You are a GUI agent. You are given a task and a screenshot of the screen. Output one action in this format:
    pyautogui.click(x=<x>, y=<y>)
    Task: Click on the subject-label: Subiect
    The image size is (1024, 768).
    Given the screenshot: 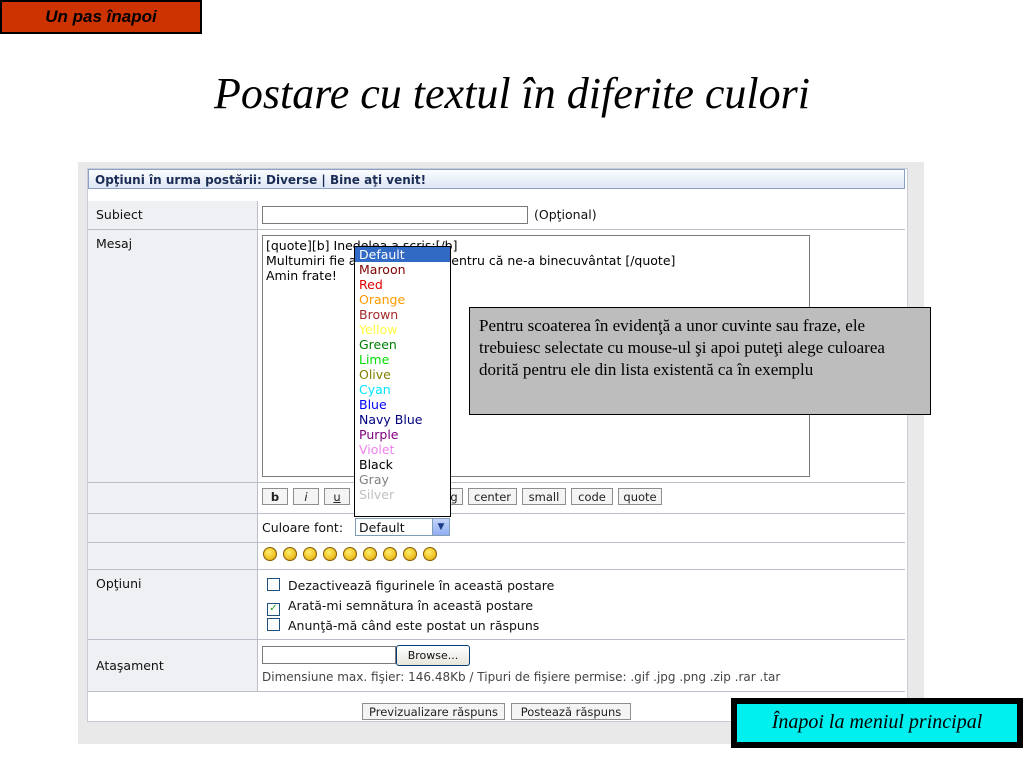 What is the action you would take?
    pyautogui.click(x=173, y=215)
    